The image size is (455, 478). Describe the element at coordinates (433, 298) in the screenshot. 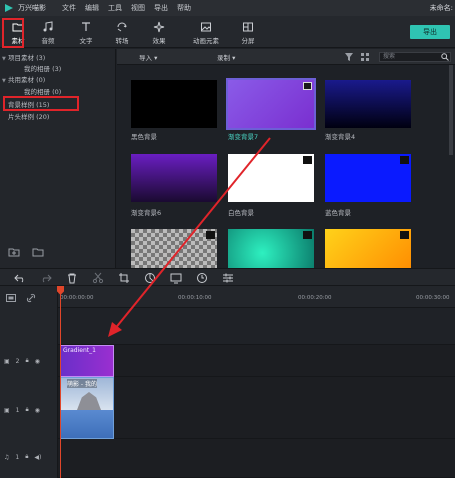

I see `ruler-label: 00:00:30:00` at that location.